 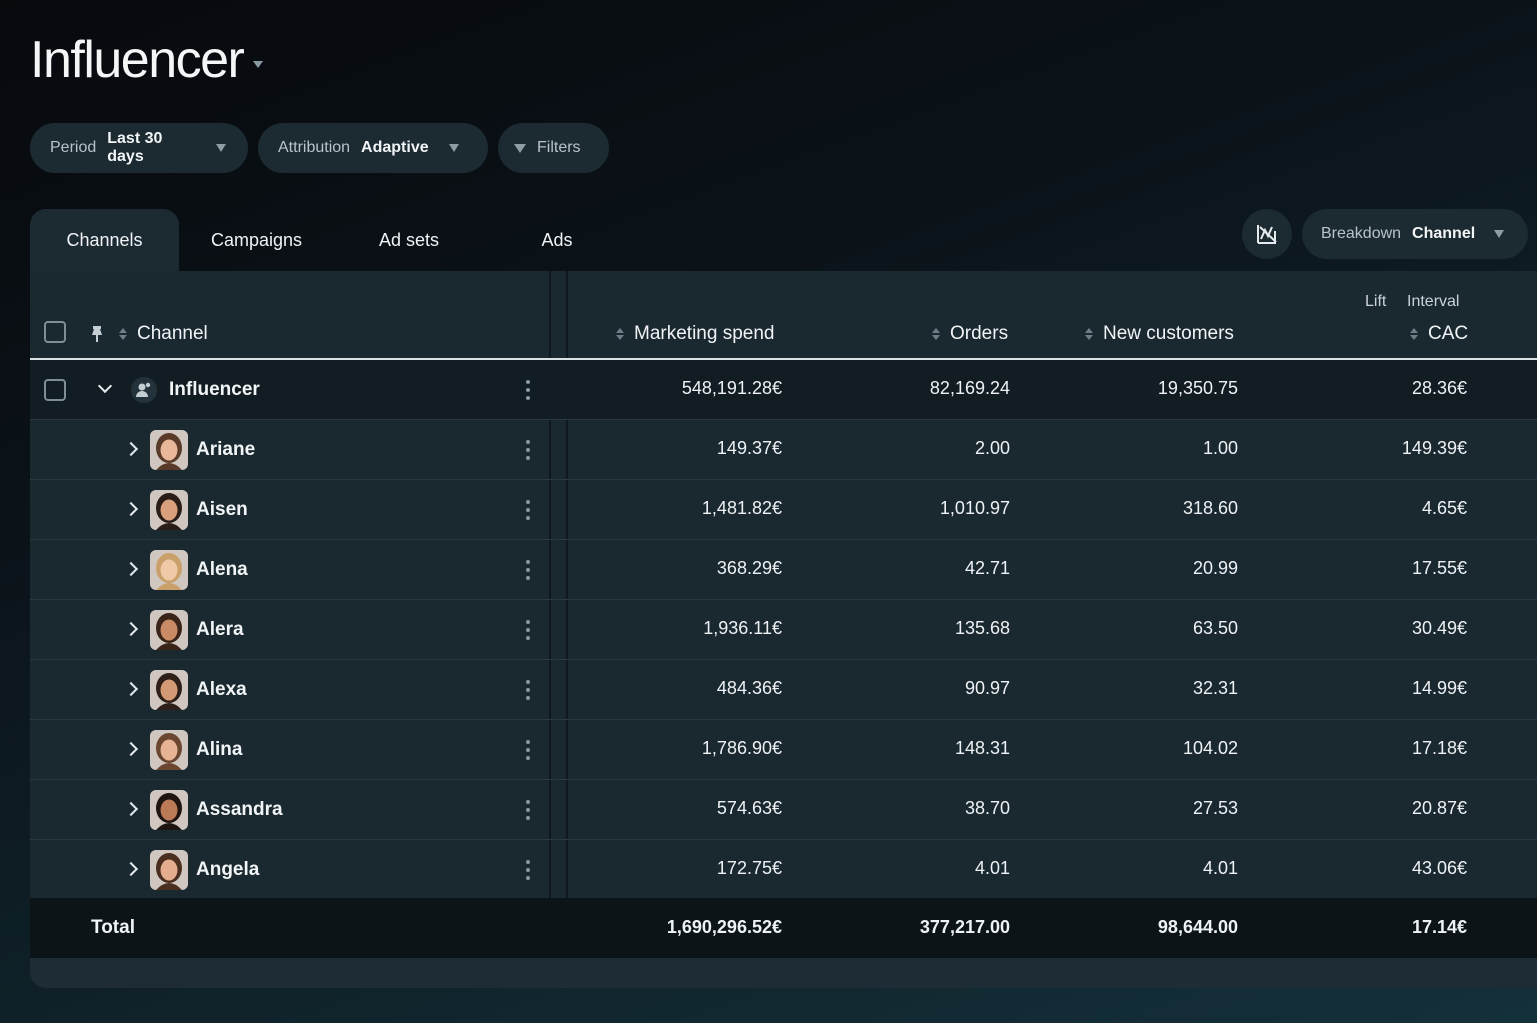 What do you see at coordinates (749, 688) in the screenshot?
I see `cell-marketing-spend: 484.36€` at bounding box center [749, 688].